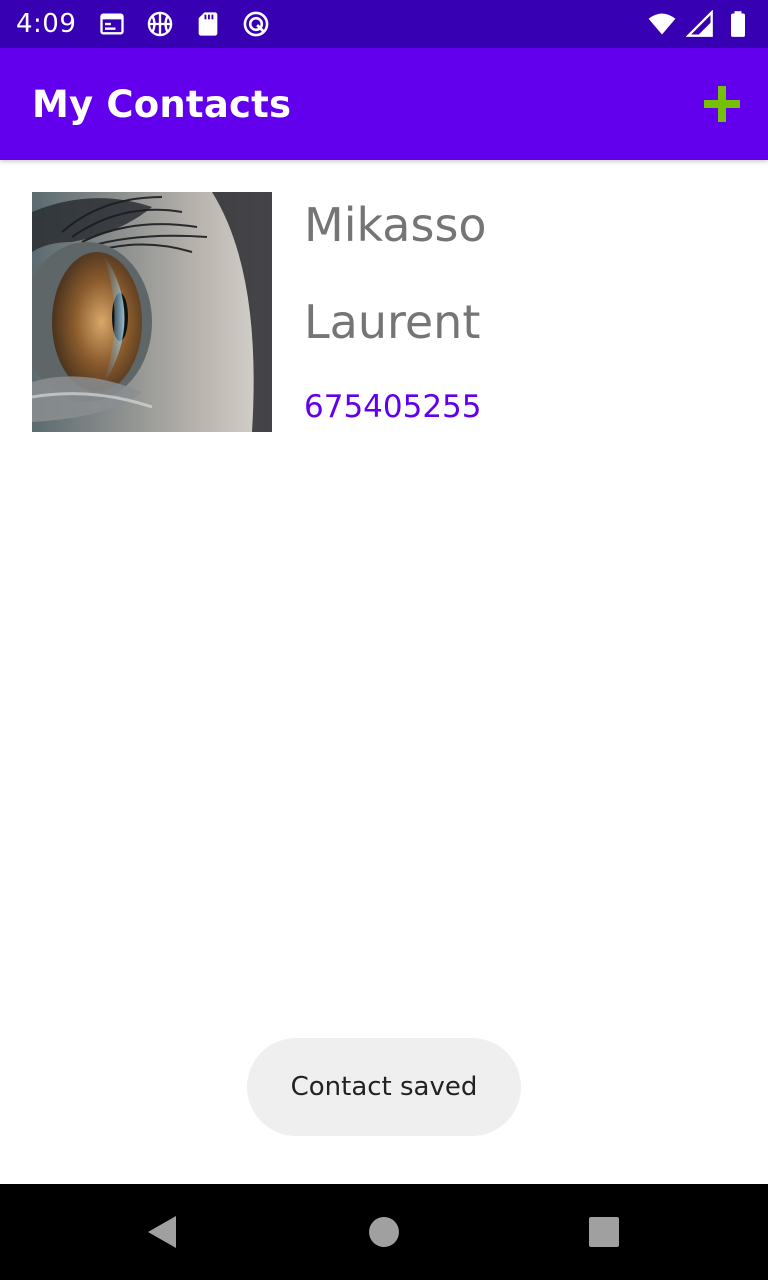 Image resolution: width=768 pixels, height=1280 pixels. I want to click on add-contact-button, so click(722, 104).